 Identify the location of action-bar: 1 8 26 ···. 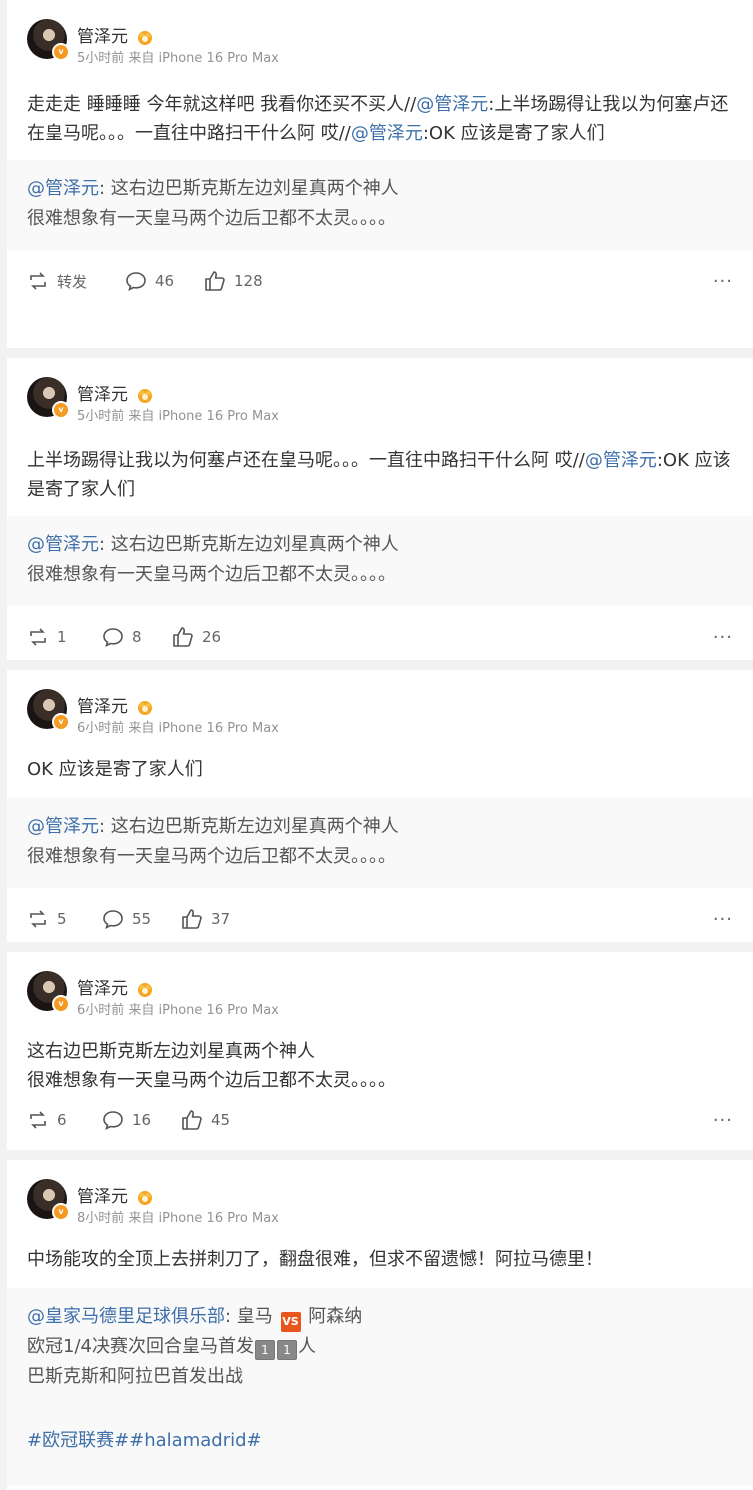
(380, 637).